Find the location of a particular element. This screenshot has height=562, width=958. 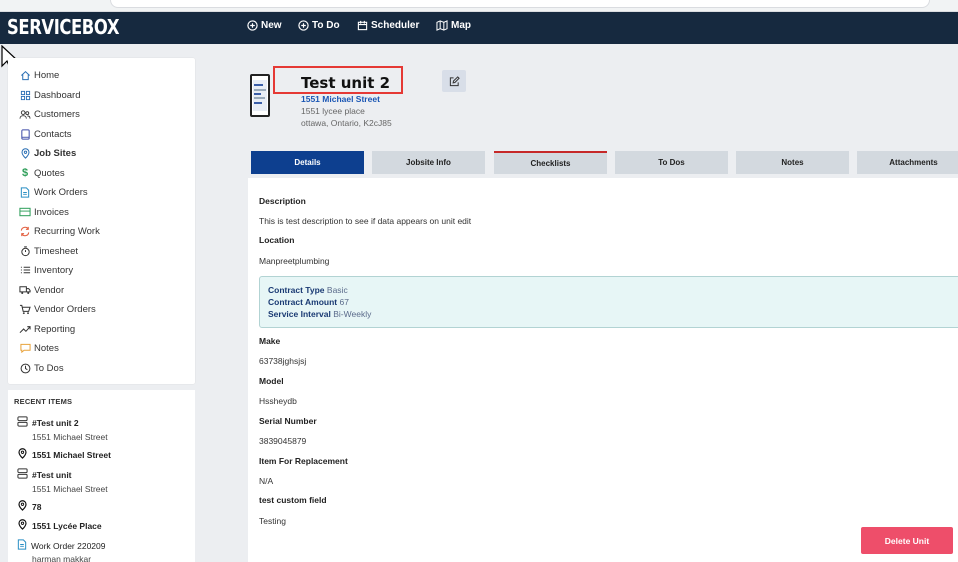

plus-circle-icon is located at coordinates (252, 25).